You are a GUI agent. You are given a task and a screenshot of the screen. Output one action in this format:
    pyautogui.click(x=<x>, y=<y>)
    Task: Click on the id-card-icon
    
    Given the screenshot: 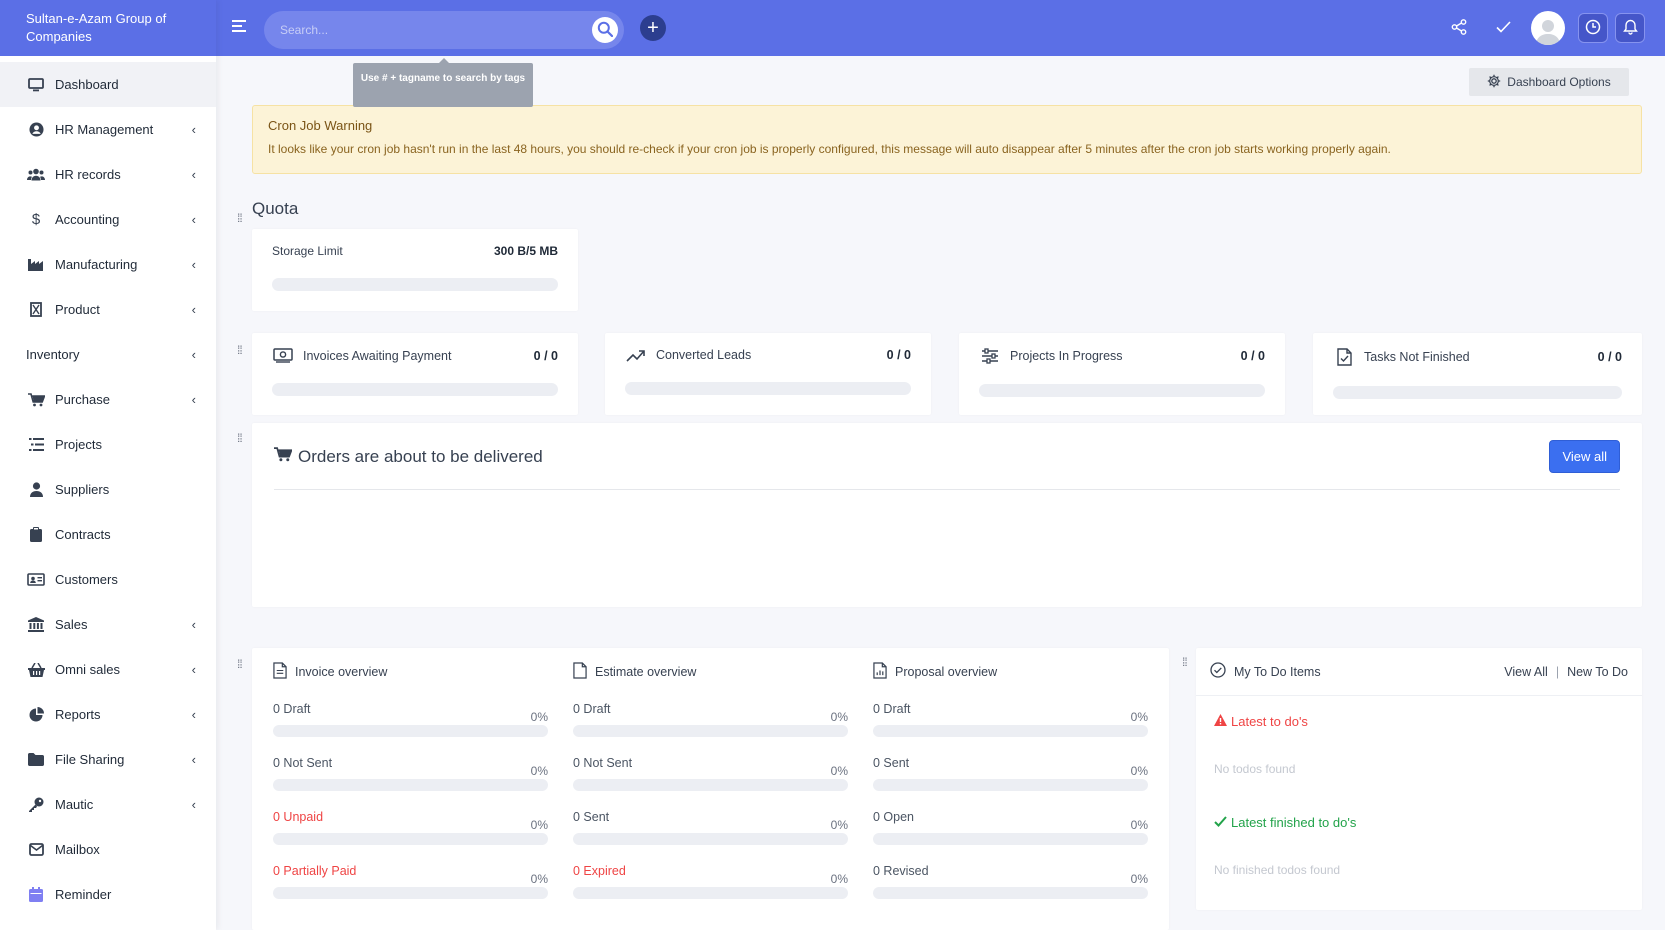 What is the action you would take?
    pyautogui.click(x=36, y=580)
    